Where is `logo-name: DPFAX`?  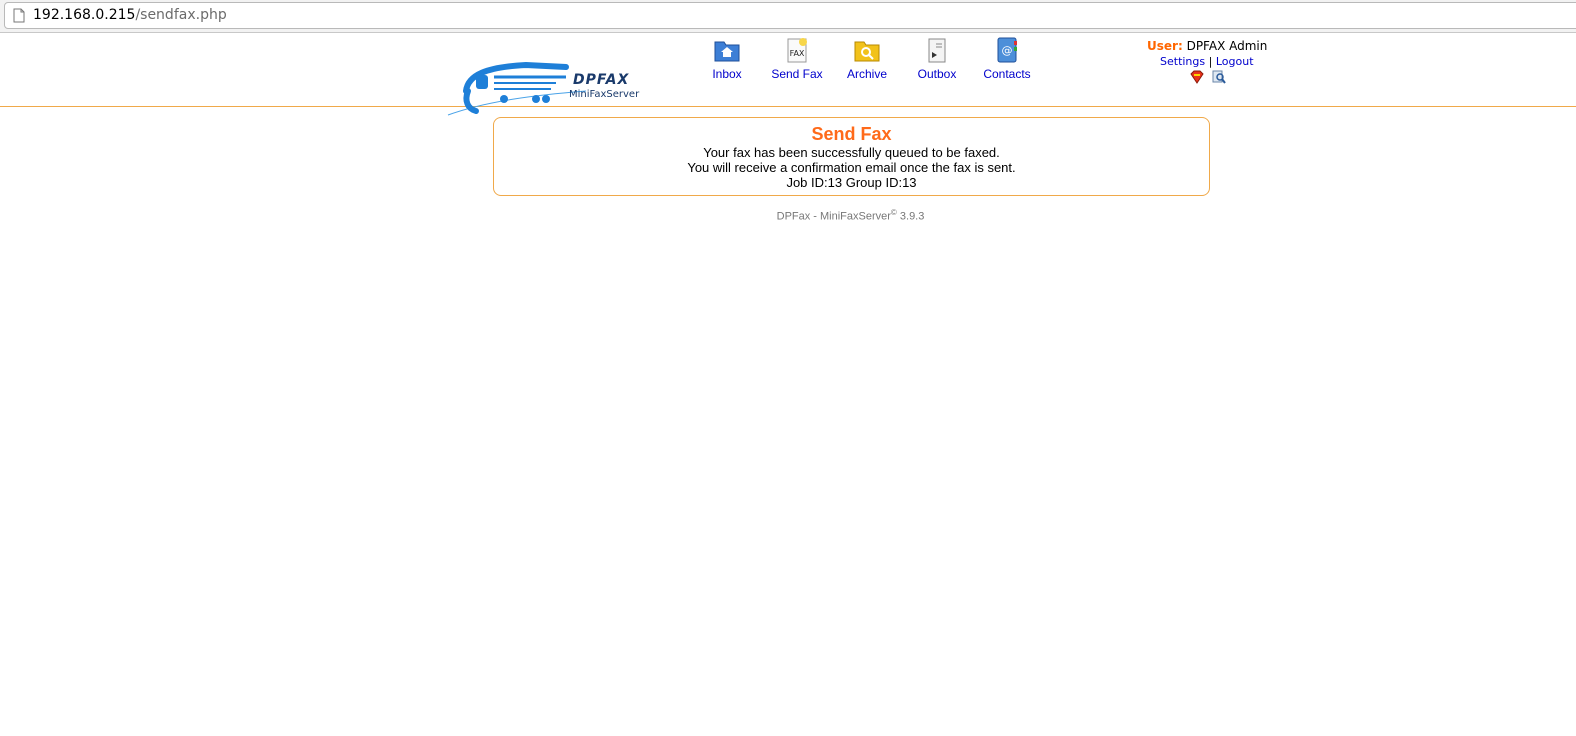 logo-name: DPFAX is located at coordinates (601, 80).